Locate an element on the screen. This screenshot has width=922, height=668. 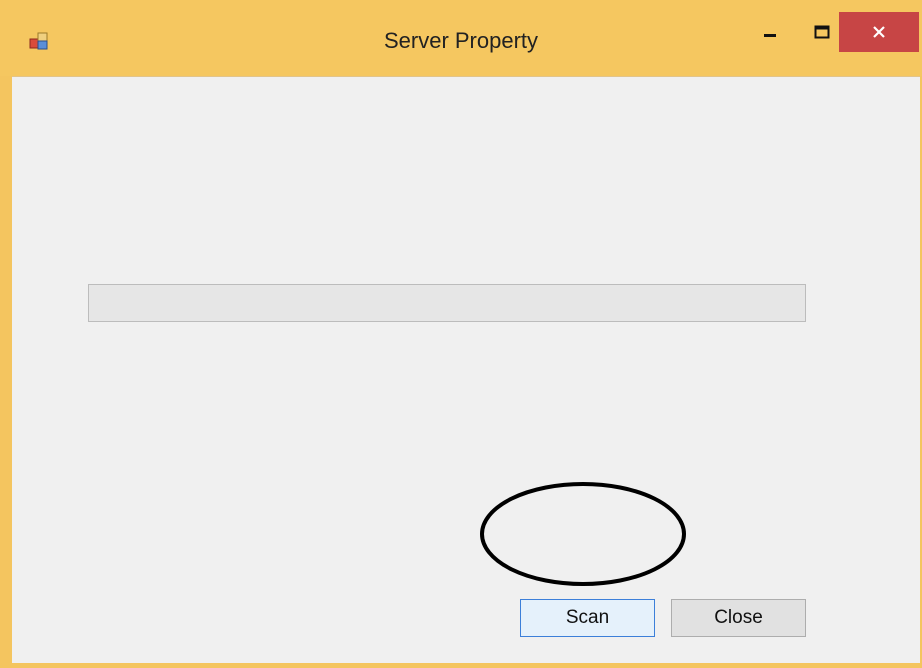
close-button: Close is located at coordinates (738, 618).